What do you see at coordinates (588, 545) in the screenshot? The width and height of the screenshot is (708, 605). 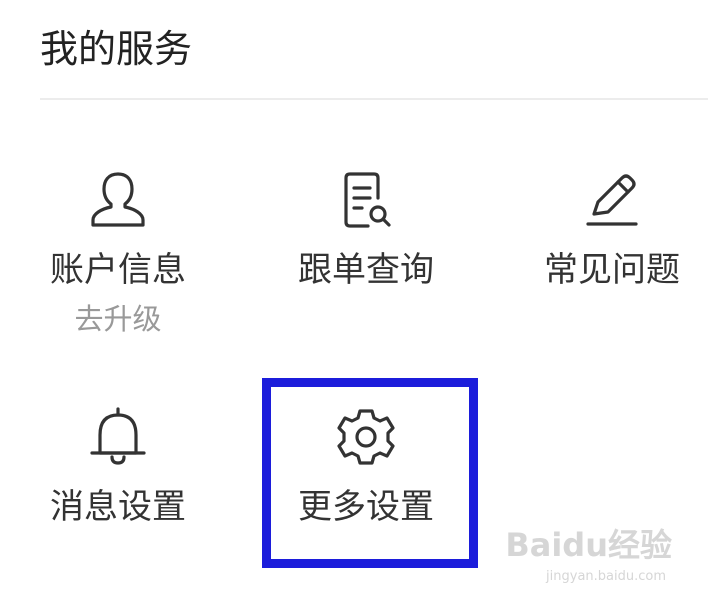 I see `watermark-logo: Baidu经验` at bounding box center [588, 545].